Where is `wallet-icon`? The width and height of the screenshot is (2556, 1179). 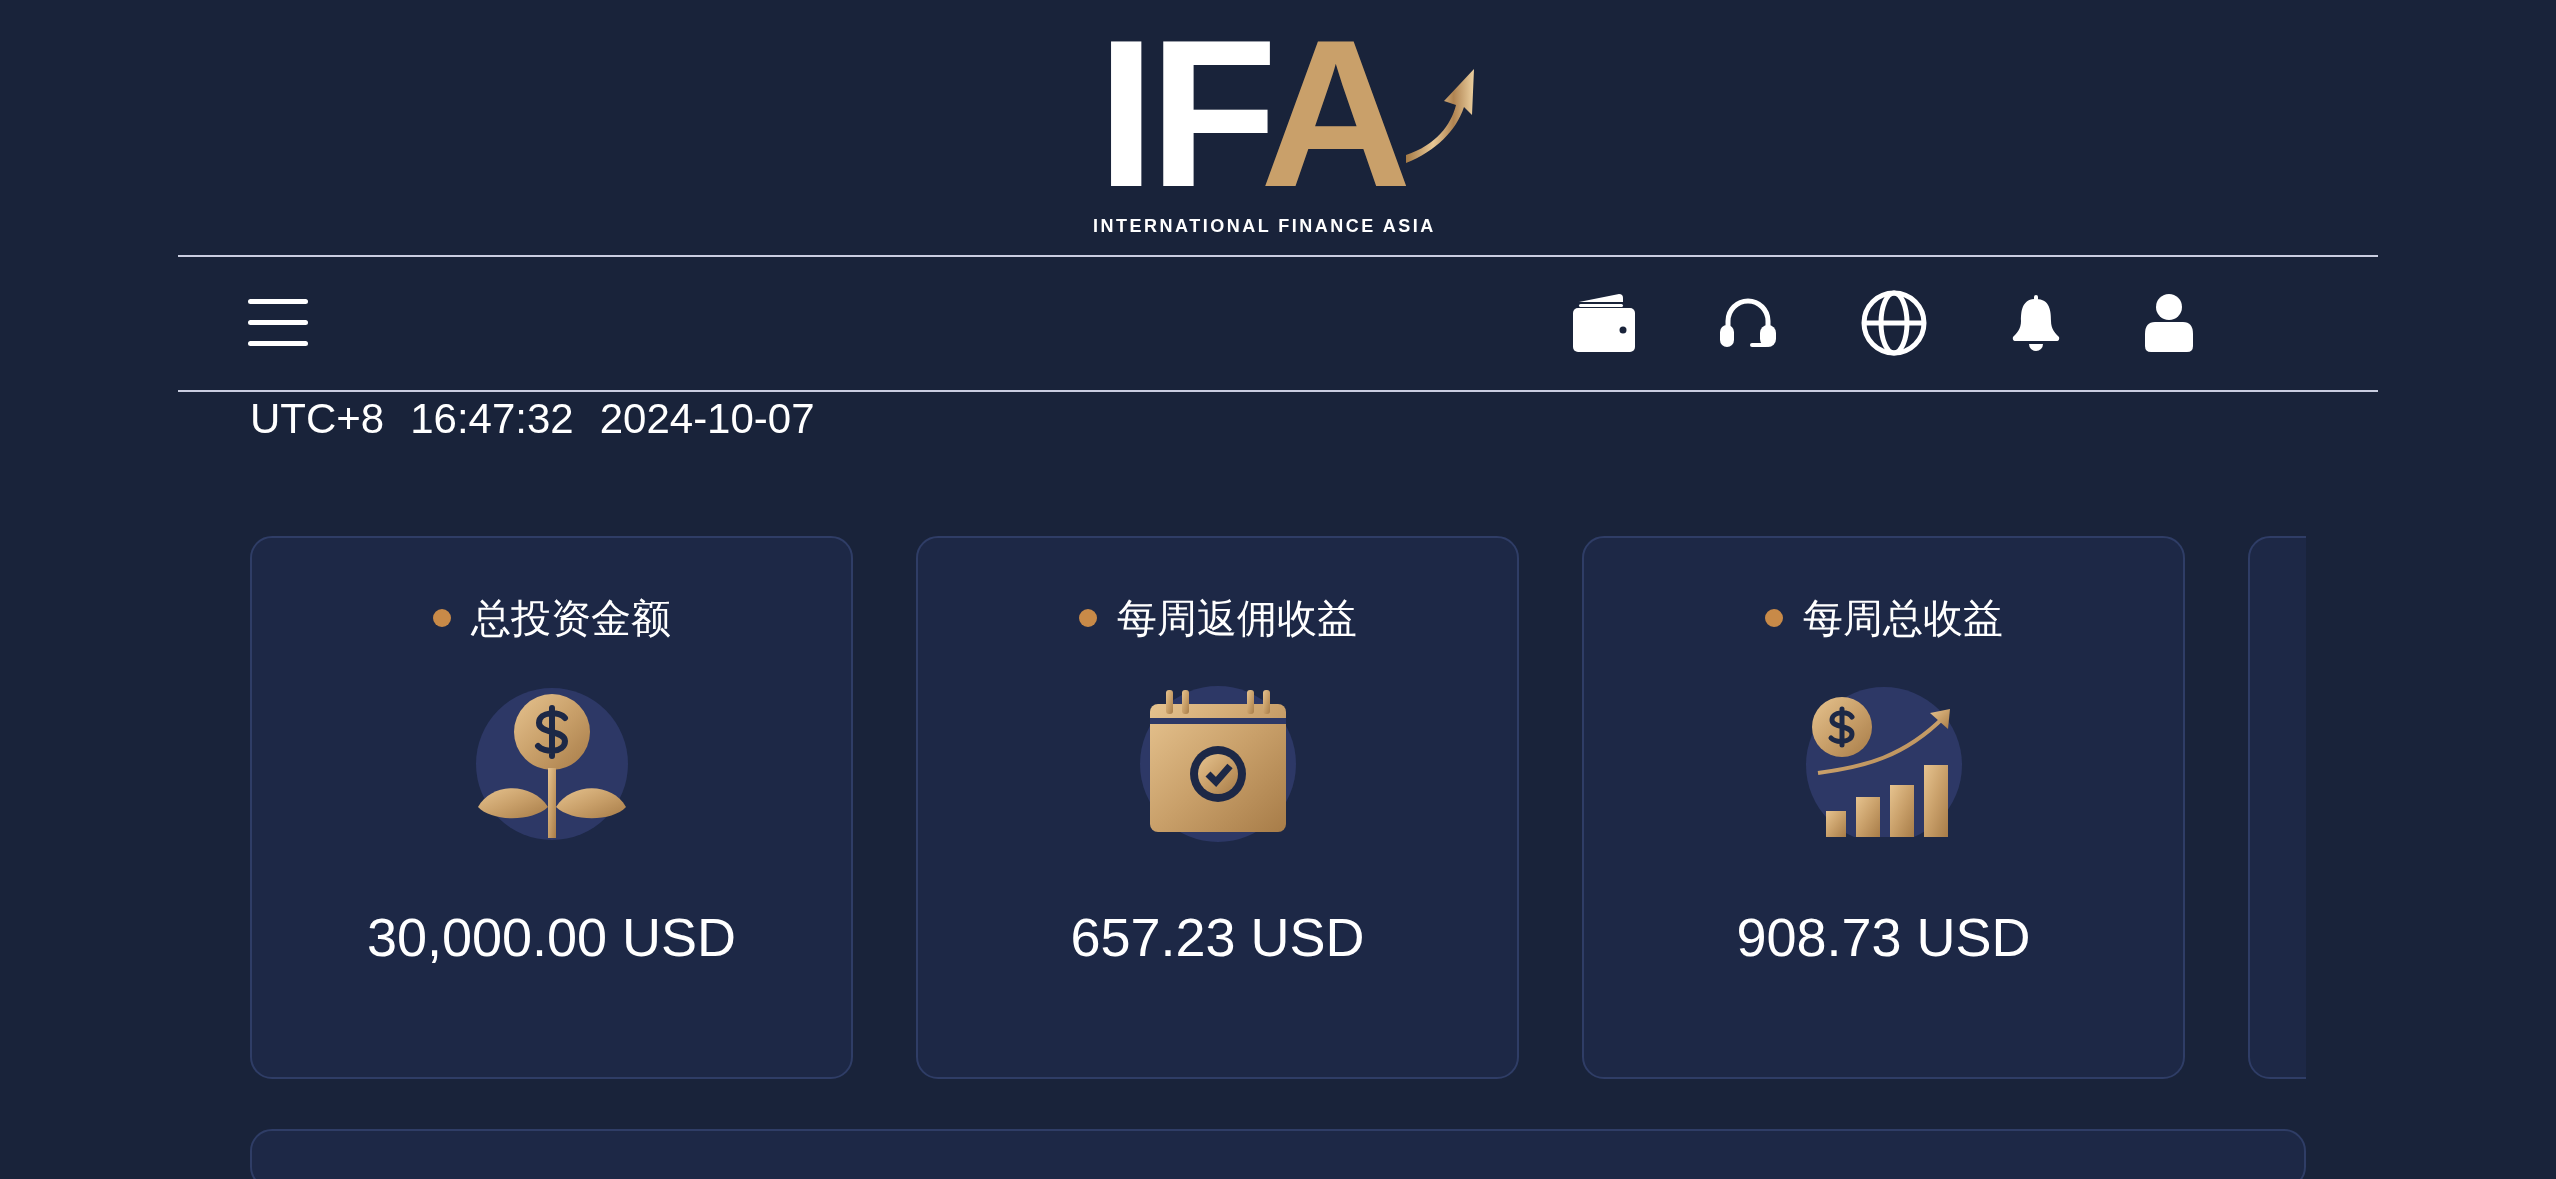 wallet-icon is located at coordinates (1604, 323).